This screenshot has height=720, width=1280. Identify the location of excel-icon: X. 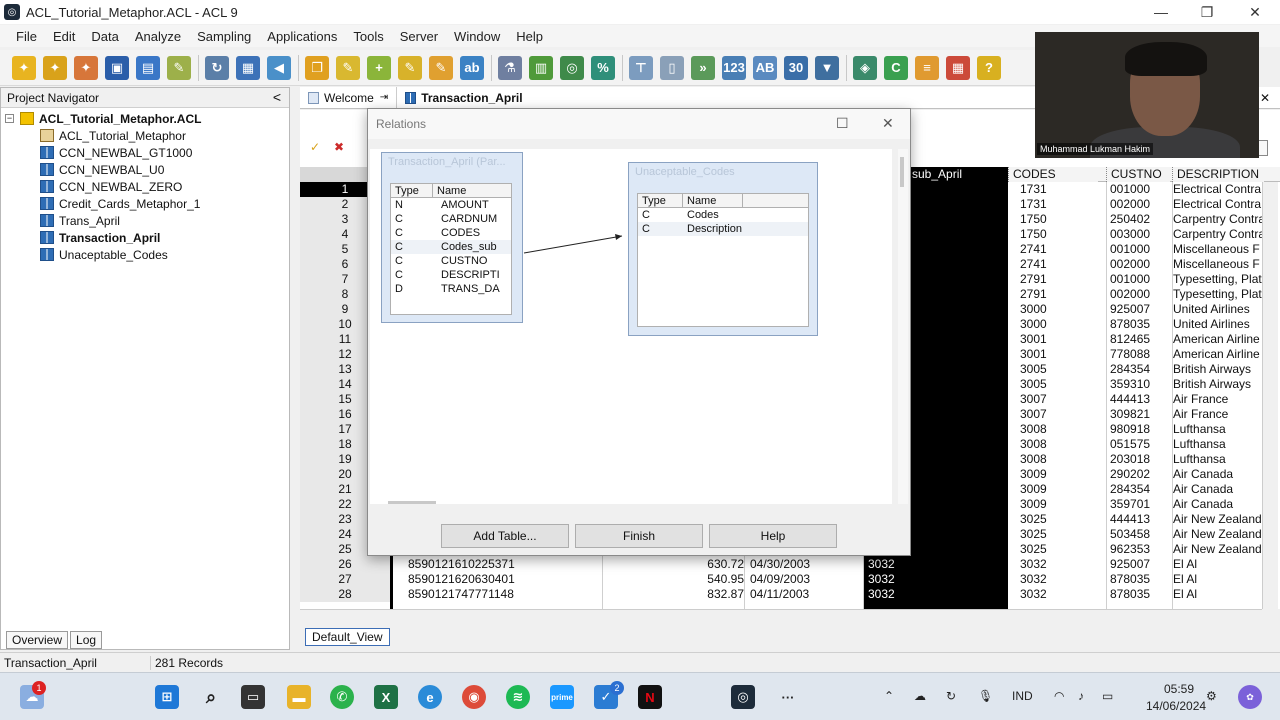
(386, 697).